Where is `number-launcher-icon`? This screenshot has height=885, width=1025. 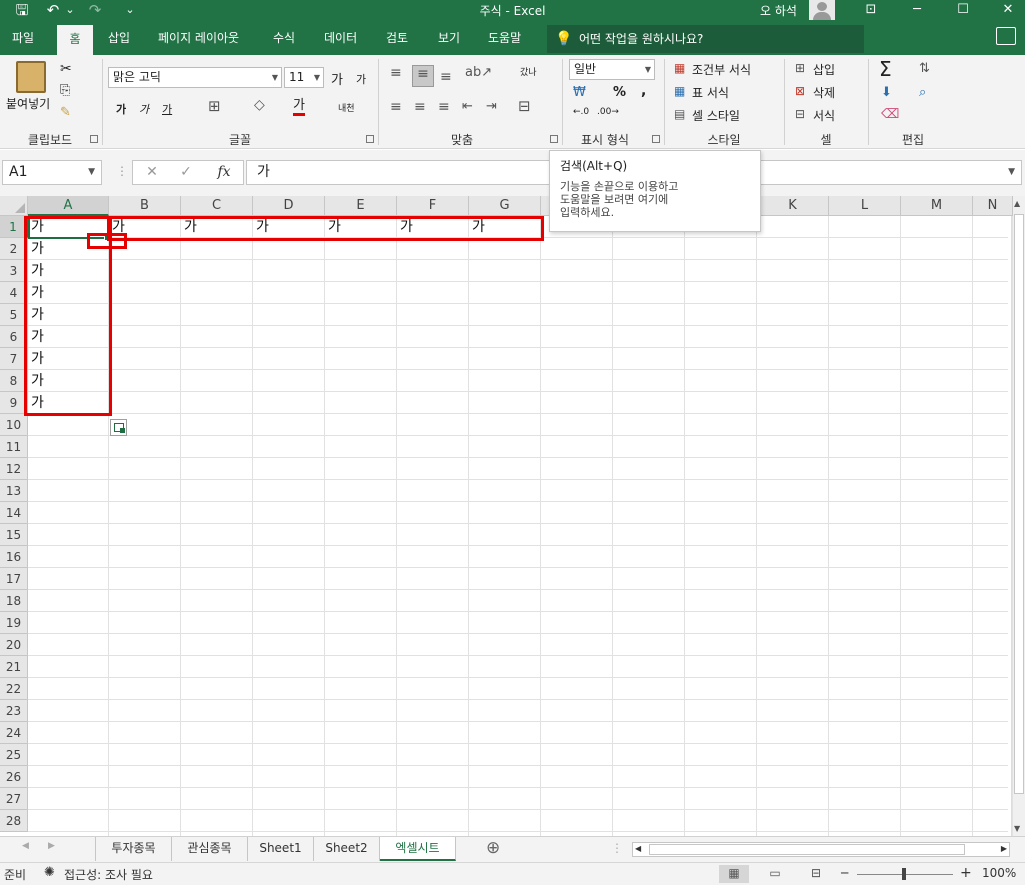
number-launcher-icon is located at coordinates (656, 139).